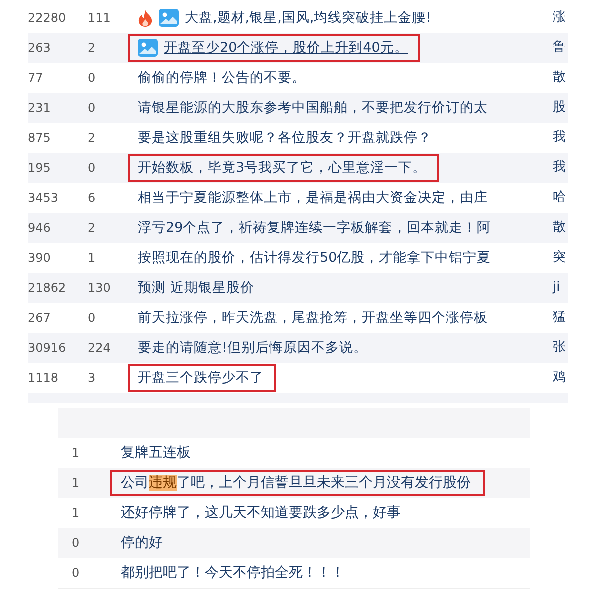 This screenshot has height=611, width=602. What do you see at coordinates (559, 318) in the screenshot?
I see `author-name: 猛` at bounding box center [559, 318].